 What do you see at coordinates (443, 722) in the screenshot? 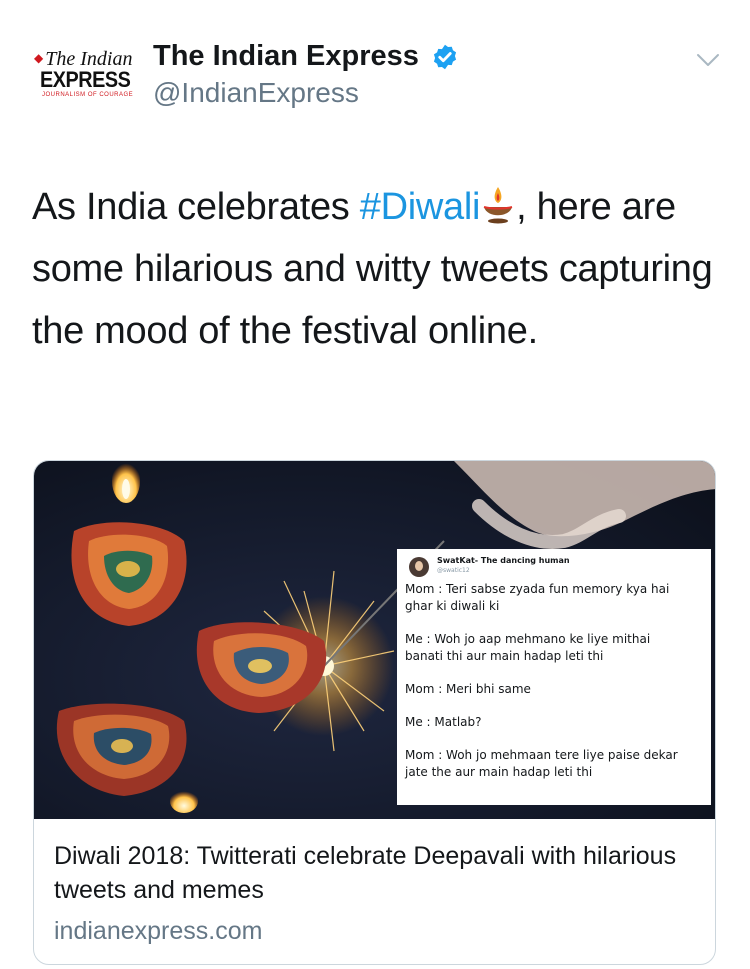
I see `dialogue-line: Me : Matlab?` at bounding box center [443, 722].